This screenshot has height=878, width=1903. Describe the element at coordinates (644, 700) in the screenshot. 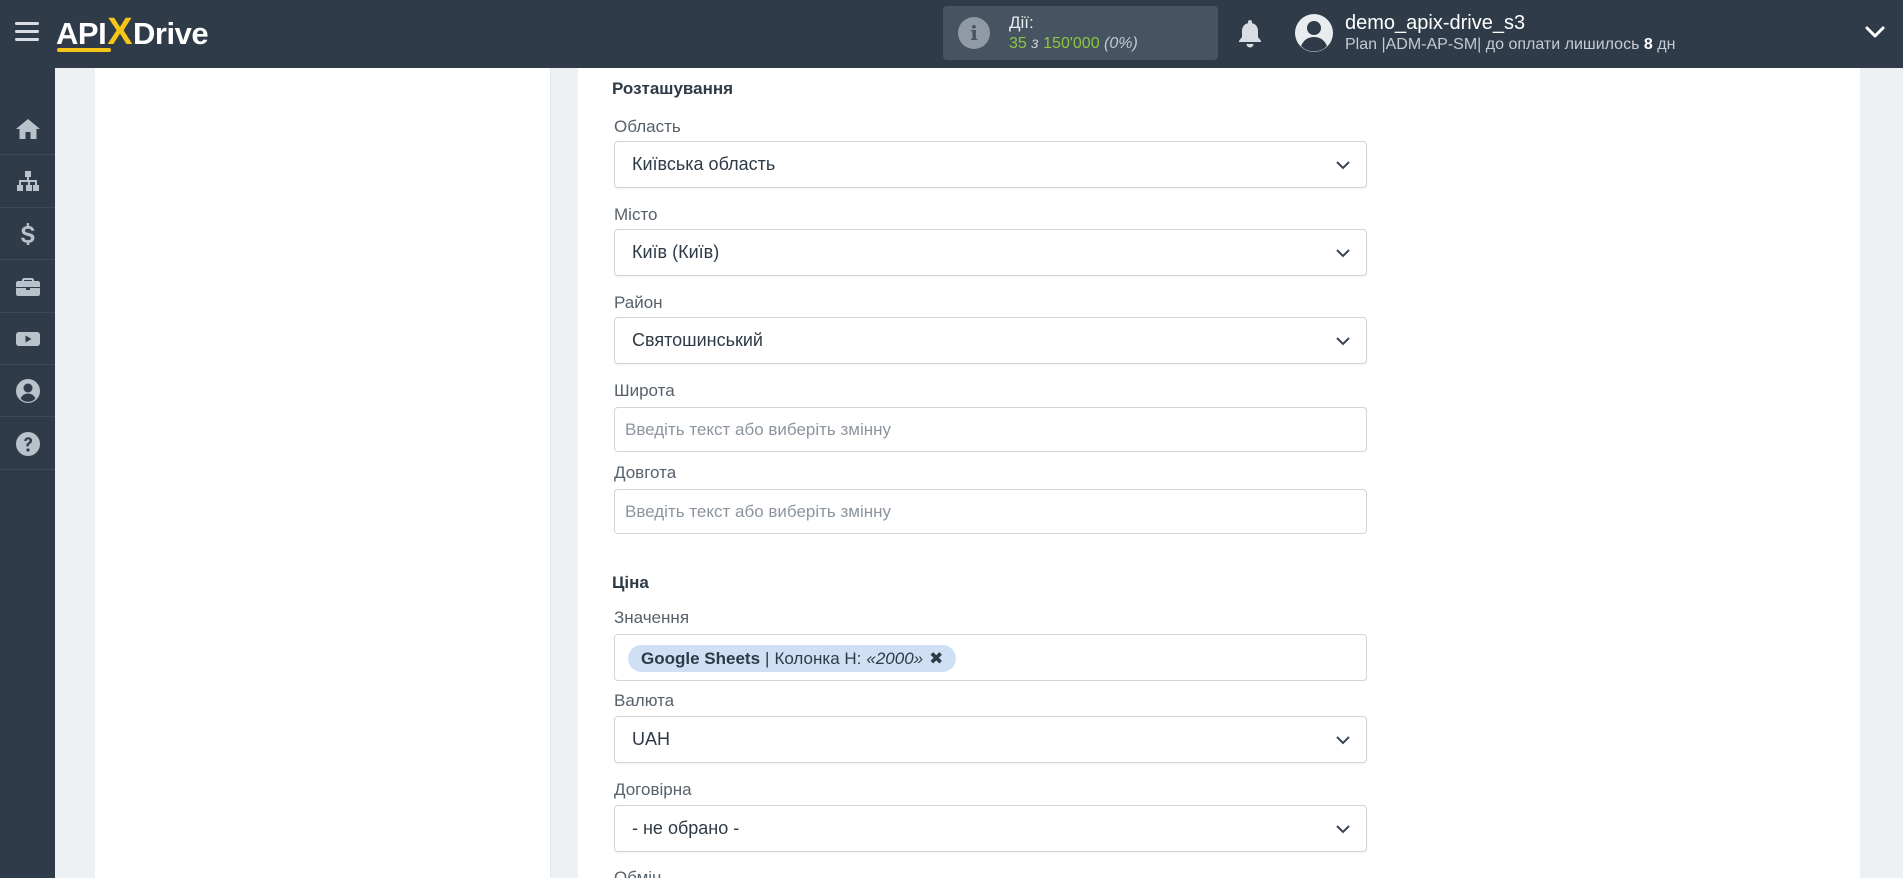

I see `currency-label: Валюта` at that location.